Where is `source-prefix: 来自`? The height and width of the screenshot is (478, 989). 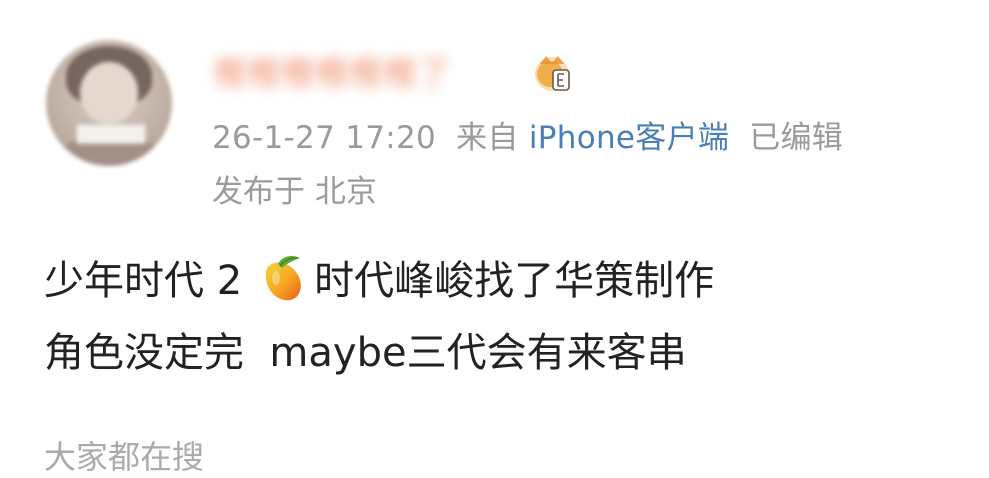 source-prefix: 来自 is located at coordinates (487, 138).